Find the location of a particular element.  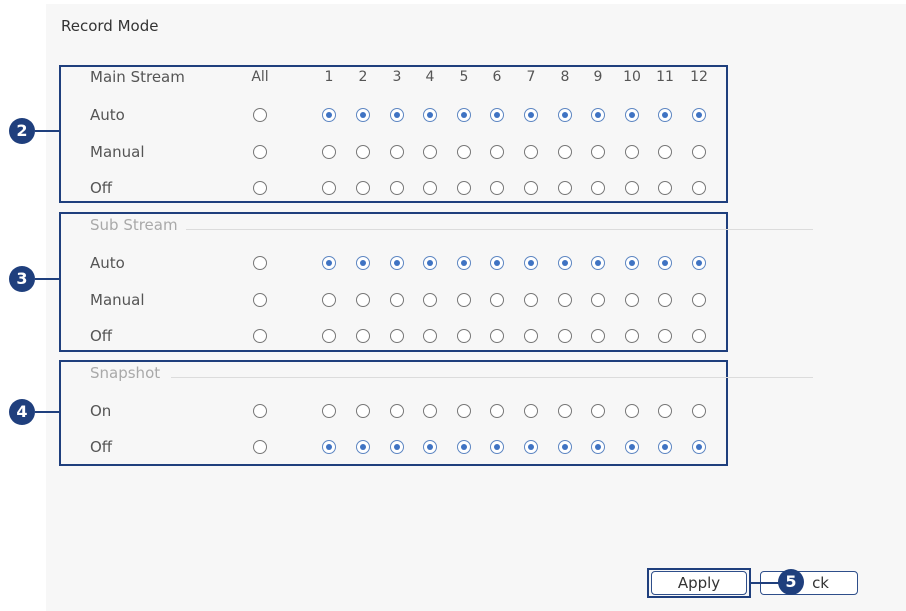

radio-ch2-on is located at coordinates (363, 411).